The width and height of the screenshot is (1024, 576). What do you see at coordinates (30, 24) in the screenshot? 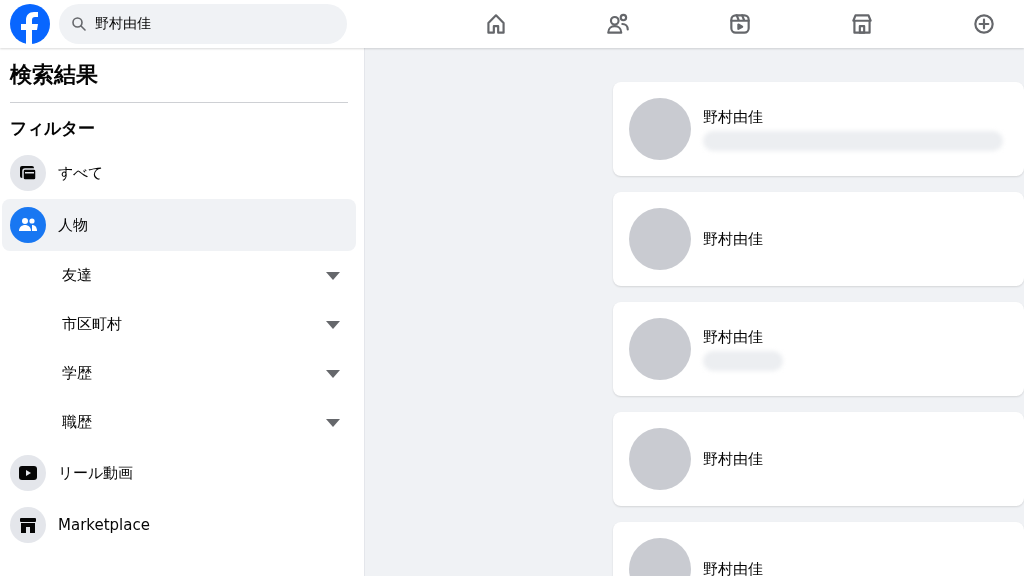
I see `logo` at bounding box center [30, 24].